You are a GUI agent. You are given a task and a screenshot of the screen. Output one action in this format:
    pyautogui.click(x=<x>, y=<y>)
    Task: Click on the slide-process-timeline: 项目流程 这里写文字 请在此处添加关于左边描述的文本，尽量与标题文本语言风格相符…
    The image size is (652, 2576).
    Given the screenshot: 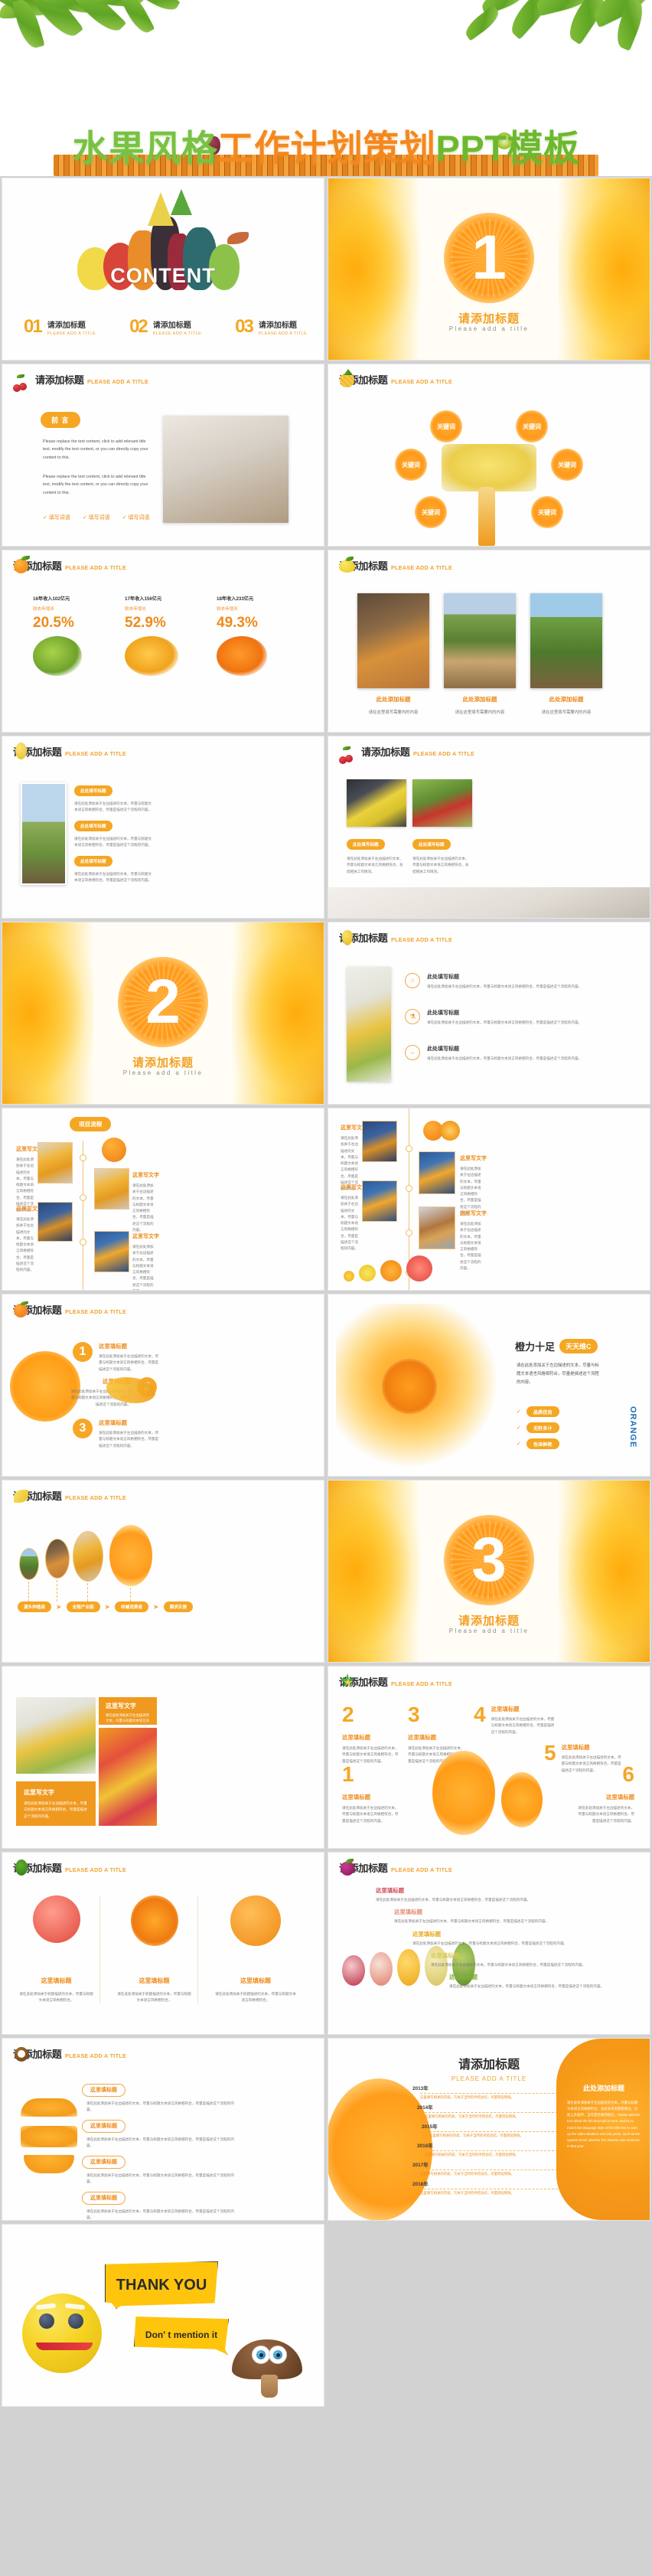 What is the action you would take?
    pyautogui.click(x=163, y=1199)
    